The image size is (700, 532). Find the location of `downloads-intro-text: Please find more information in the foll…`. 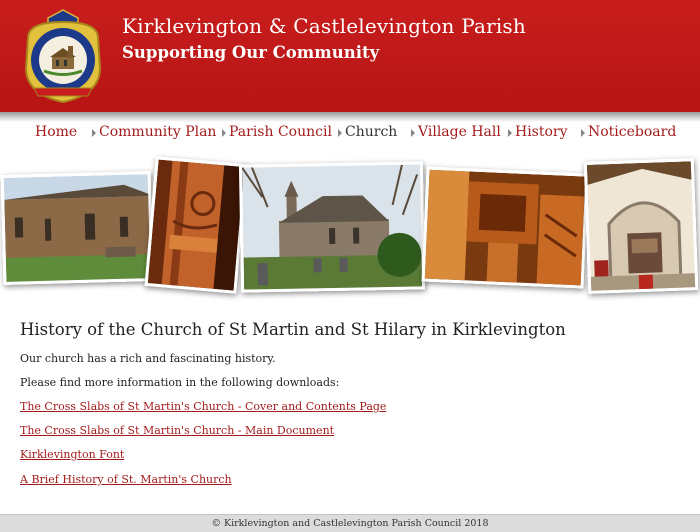

downloads-intro-text: Please find more information in the foll… is located at coordinates (180, 382).